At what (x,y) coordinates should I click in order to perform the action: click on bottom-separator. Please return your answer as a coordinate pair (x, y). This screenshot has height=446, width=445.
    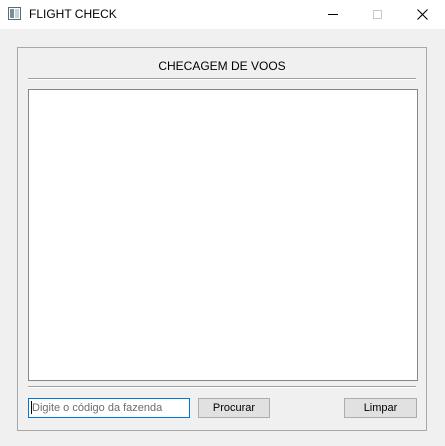
    Looking at the image, I should click on (222, 387).